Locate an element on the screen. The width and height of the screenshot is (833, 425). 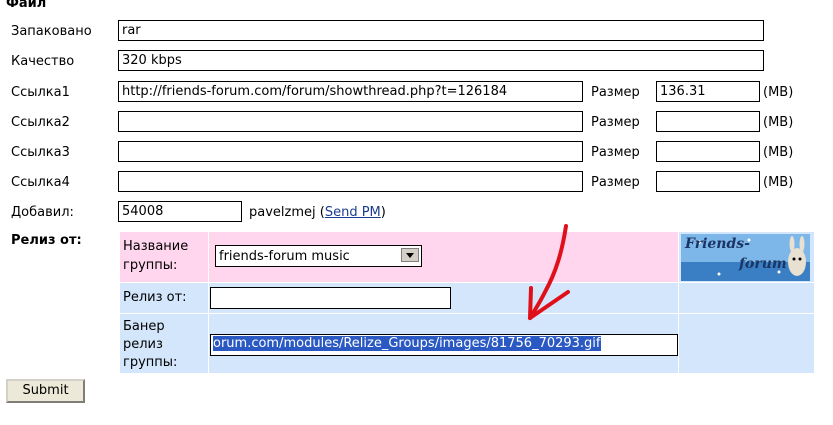
link1-label: Ссылка1 is located at coordinates (40, 92).